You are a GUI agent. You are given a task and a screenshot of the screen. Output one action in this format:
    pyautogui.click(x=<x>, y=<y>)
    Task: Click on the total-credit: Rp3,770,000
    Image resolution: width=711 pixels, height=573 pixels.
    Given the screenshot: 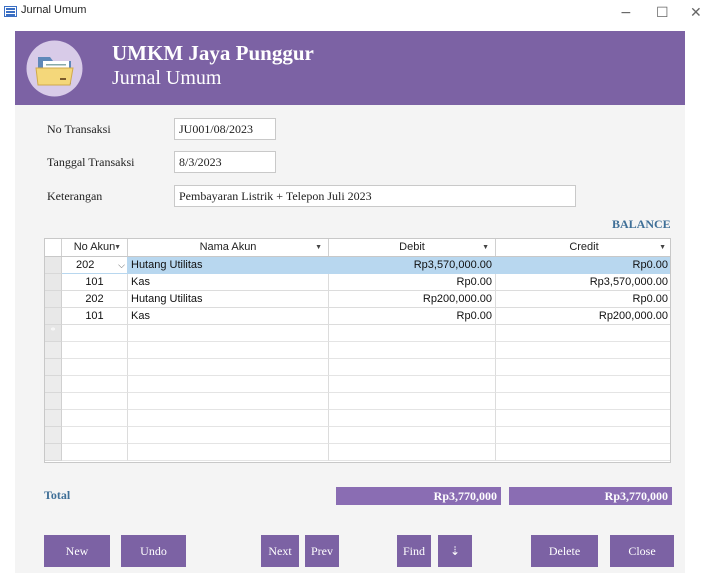 What is the action you would take?
    pyautogui.click(x=590, y=496)
    